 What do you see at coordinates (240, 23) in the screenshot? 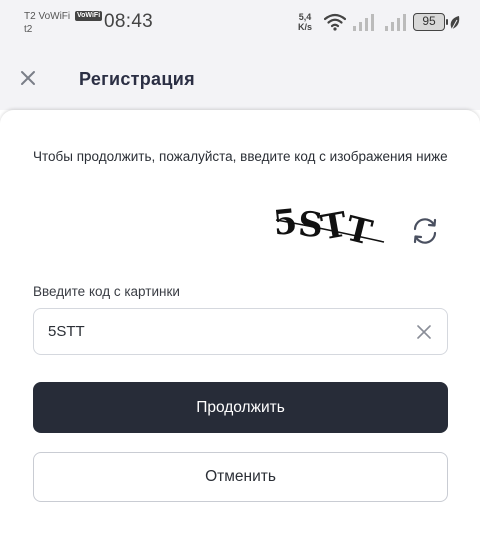
I see `status-bar: T2 VoWiFi t2 VoWiFi 08:43 5,4 K/s 95` at bounding box center [240, 23].